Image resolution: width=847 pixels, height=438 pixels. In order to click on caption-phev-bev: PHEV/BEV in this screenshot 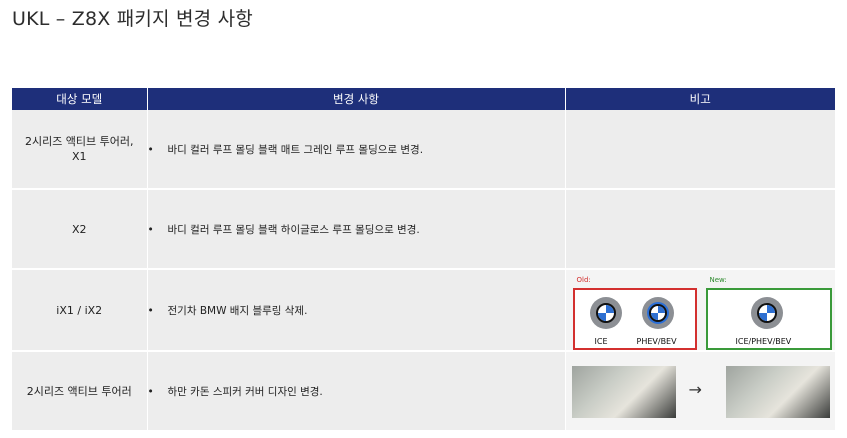, I will do `click(656, 341)`.